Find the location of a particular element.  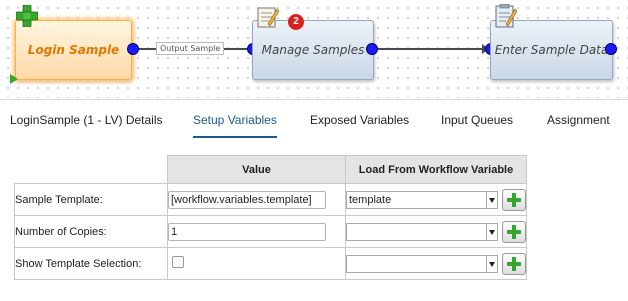

connection-line is located at coordinates (431, 49).